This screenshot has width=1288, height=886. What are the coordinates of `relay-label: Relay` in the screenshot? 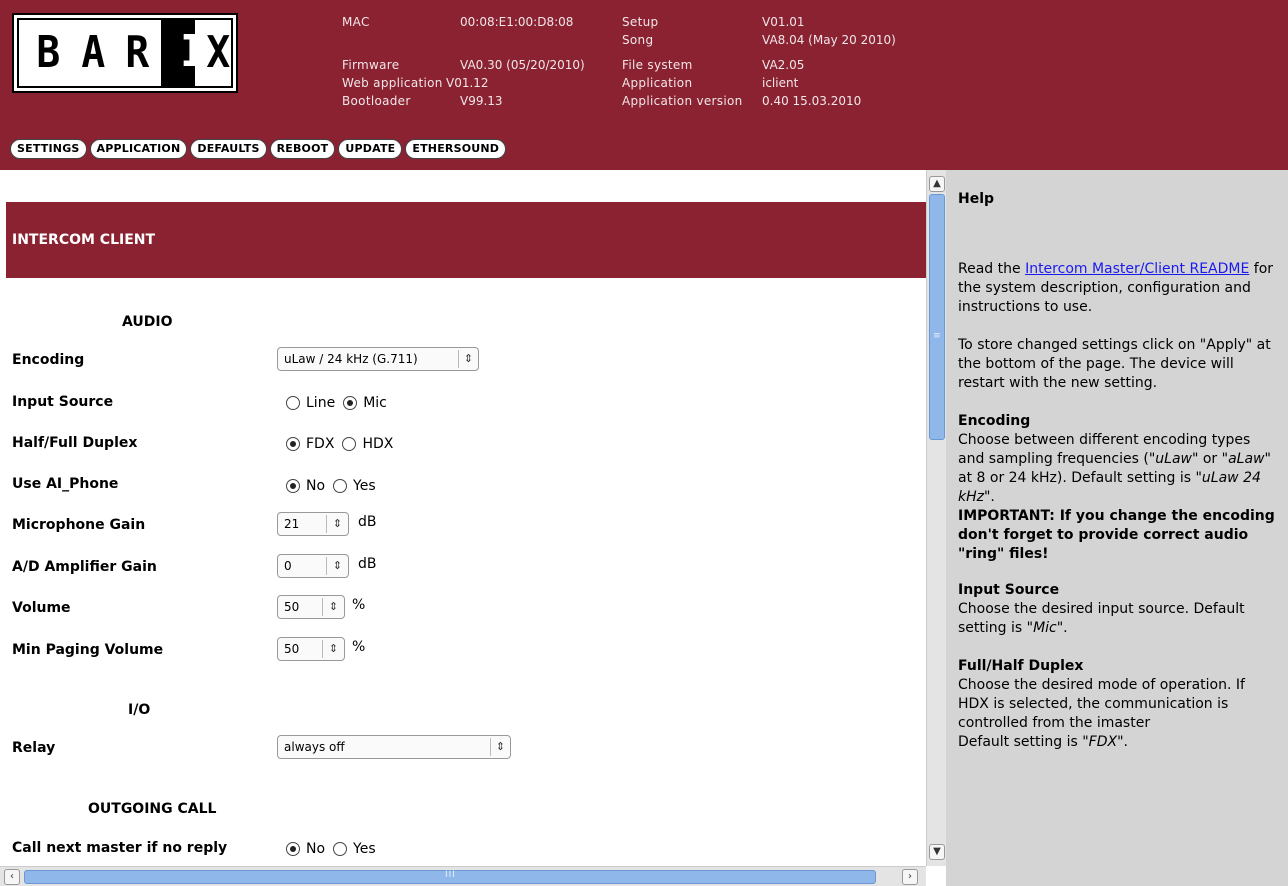 It's located at (34, 748).